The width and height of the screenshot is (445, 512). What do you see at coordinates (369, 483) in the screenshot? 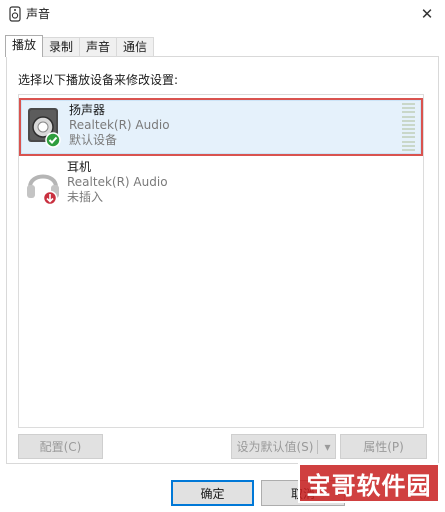
I see `watermark-logo: 宝哥软件园` at bounding box center [369, 483].